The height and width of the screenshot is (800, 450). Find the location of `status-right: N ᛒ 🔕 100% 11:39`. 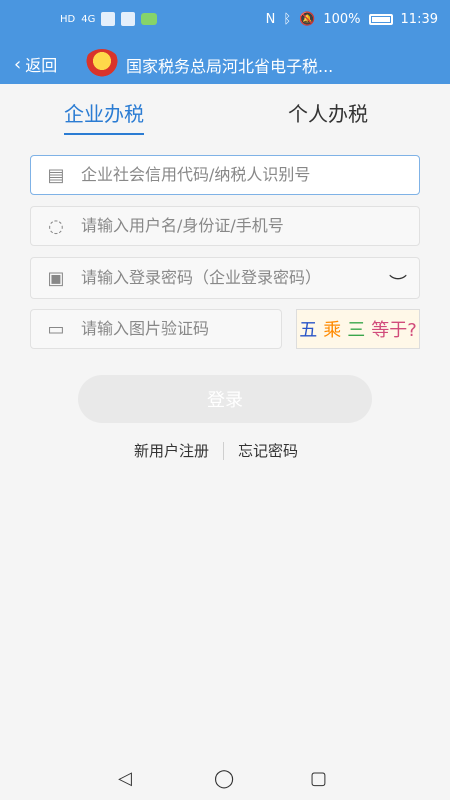

status-right: N ᛒ 🔕 100% 11:39 is located at coordinates (352, 19).